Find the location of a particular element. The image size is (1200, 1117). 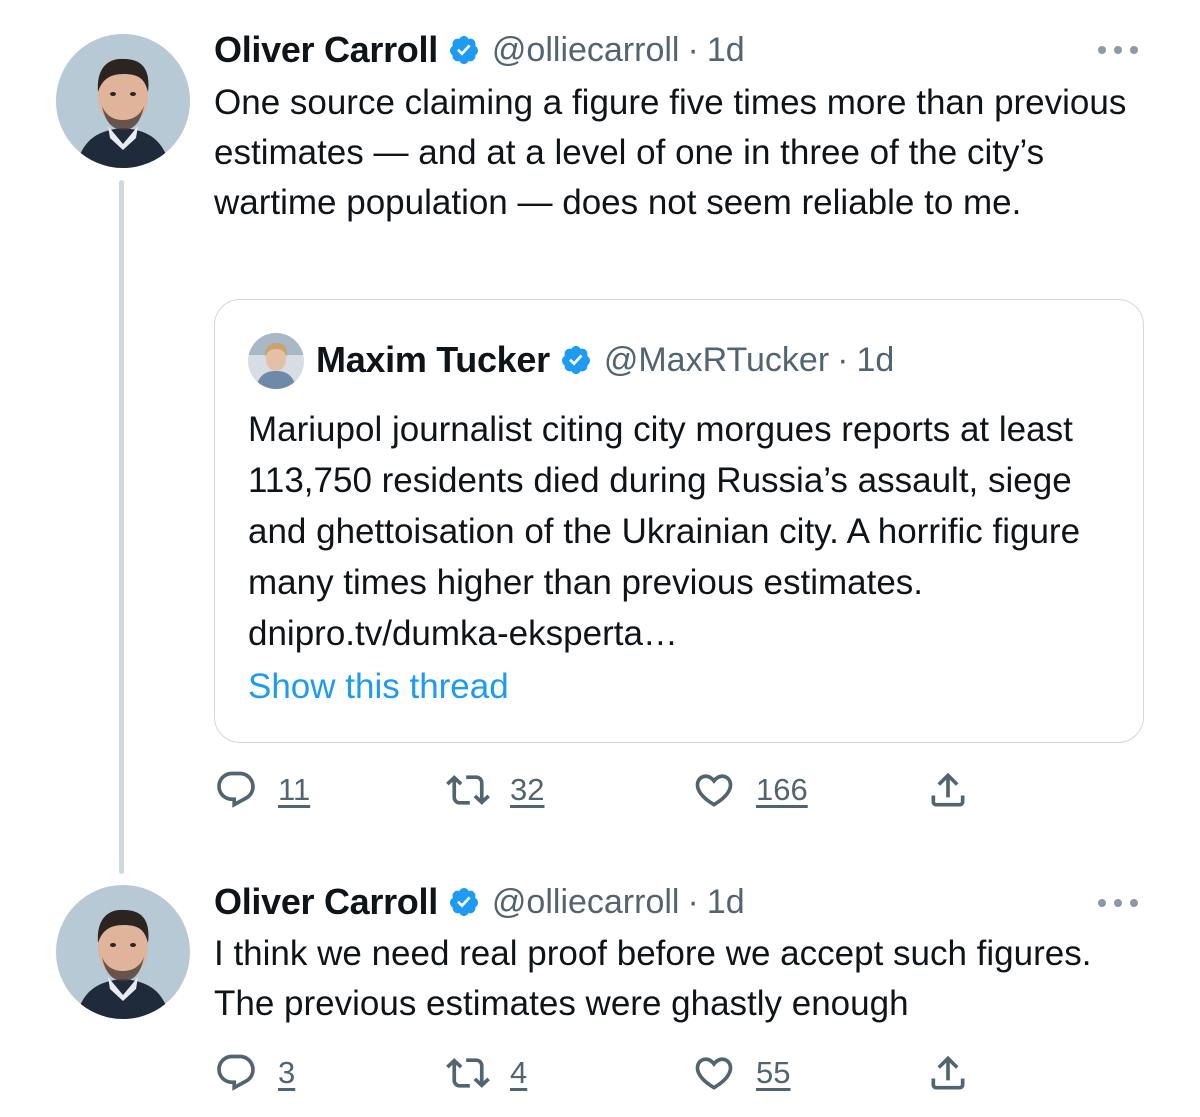

reply-button: 3 is located at coordinates (254, 1073).